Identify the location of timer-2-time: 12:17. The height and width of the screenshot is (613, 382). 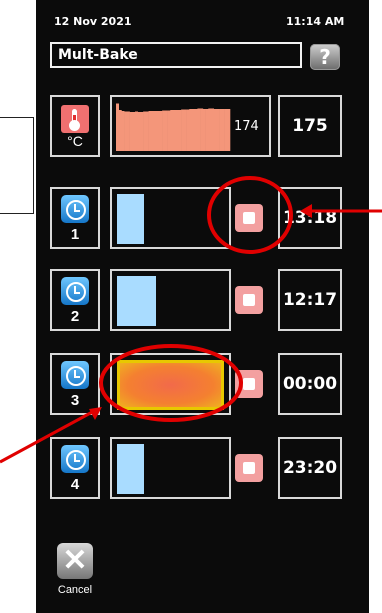
(310, 300).